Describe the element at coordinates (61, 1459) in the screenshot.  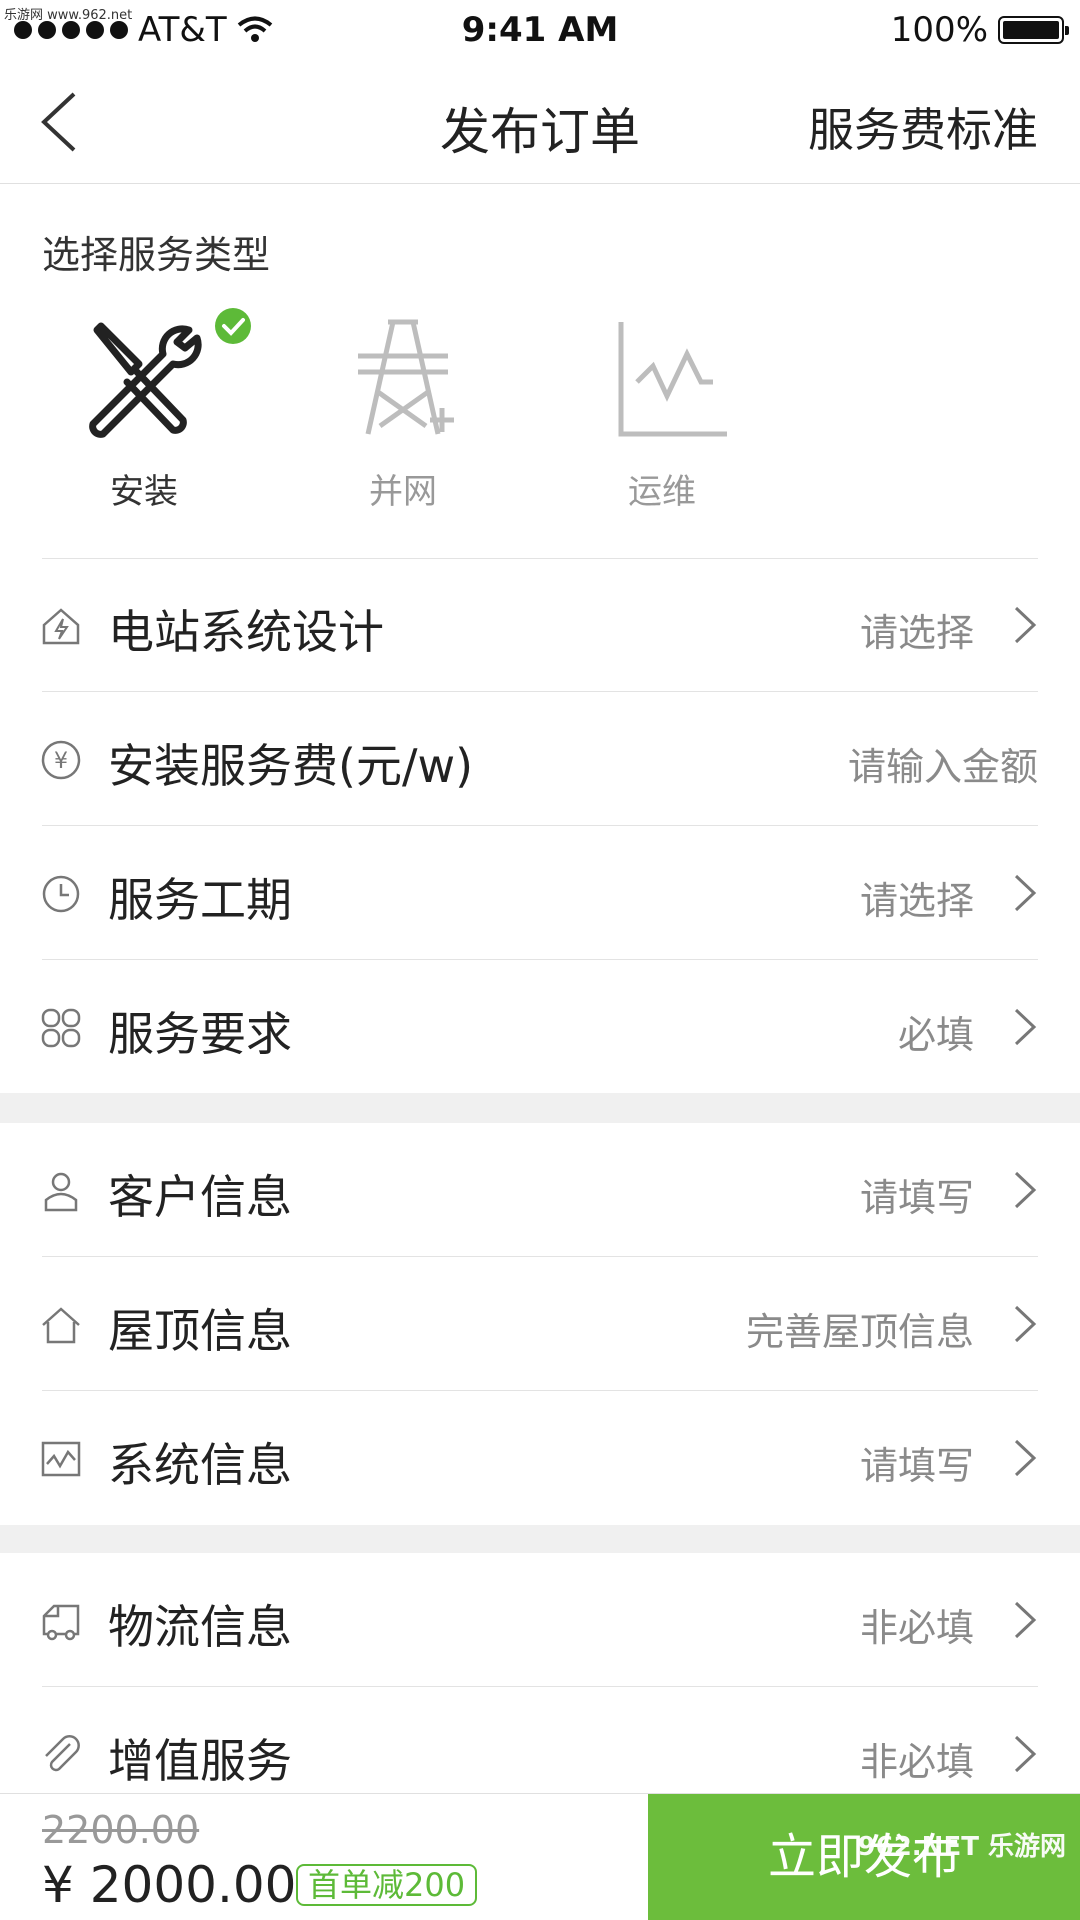
I see `system-chart-icon` at that location.